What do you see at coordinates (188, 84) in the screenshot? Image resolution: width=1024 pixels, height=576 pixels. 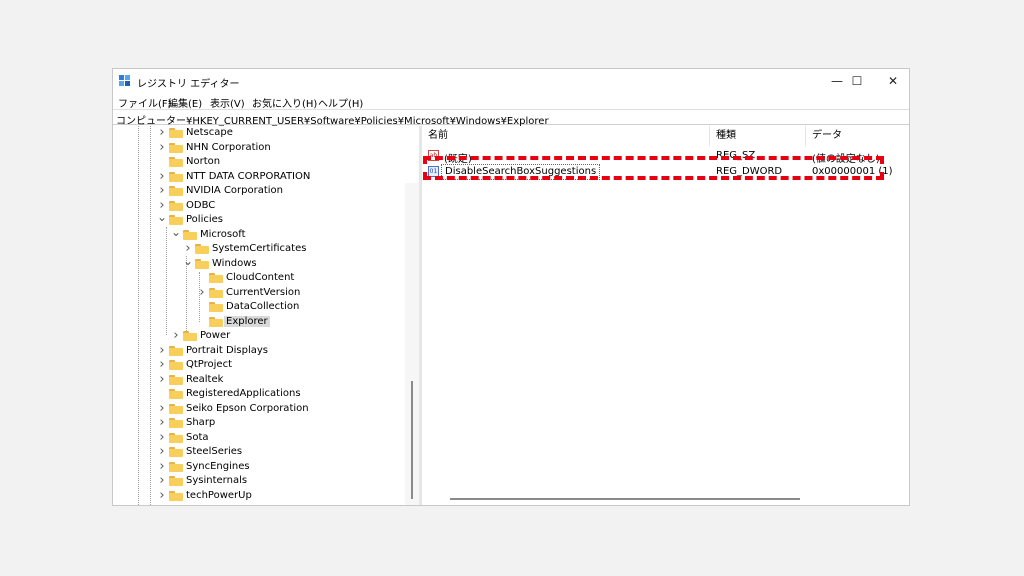 I see `window-title: レジストリ エディター` at bounding box center [188, 84].